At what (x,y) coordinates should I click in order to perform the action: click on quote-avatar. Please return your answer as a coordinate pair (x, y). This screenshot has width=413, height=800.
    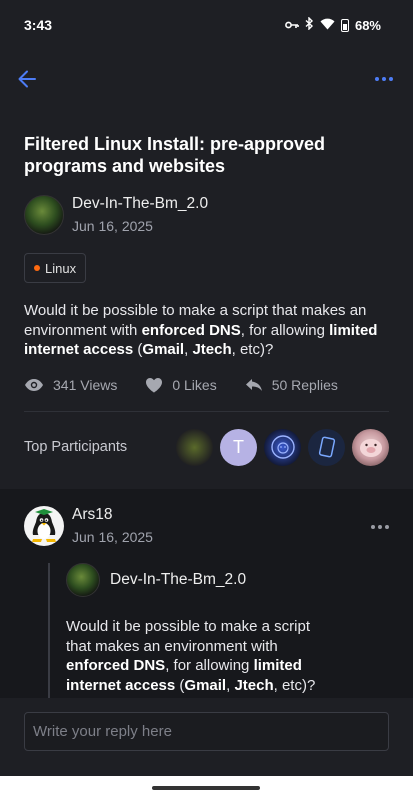
    Looking at the image, I should click on (83, 580).